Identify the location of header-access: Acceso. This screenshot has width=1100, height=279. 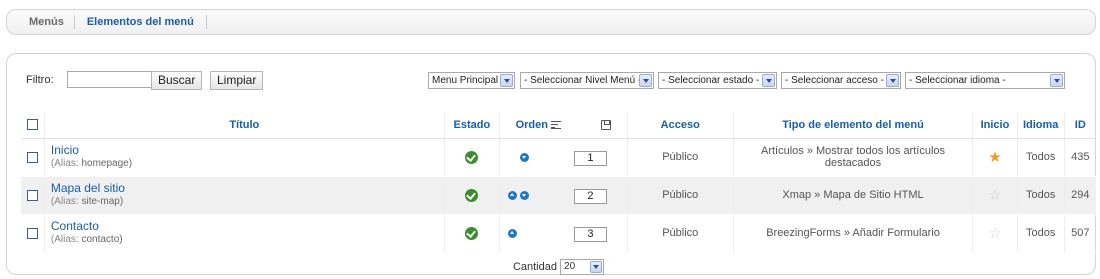
(680, 125).